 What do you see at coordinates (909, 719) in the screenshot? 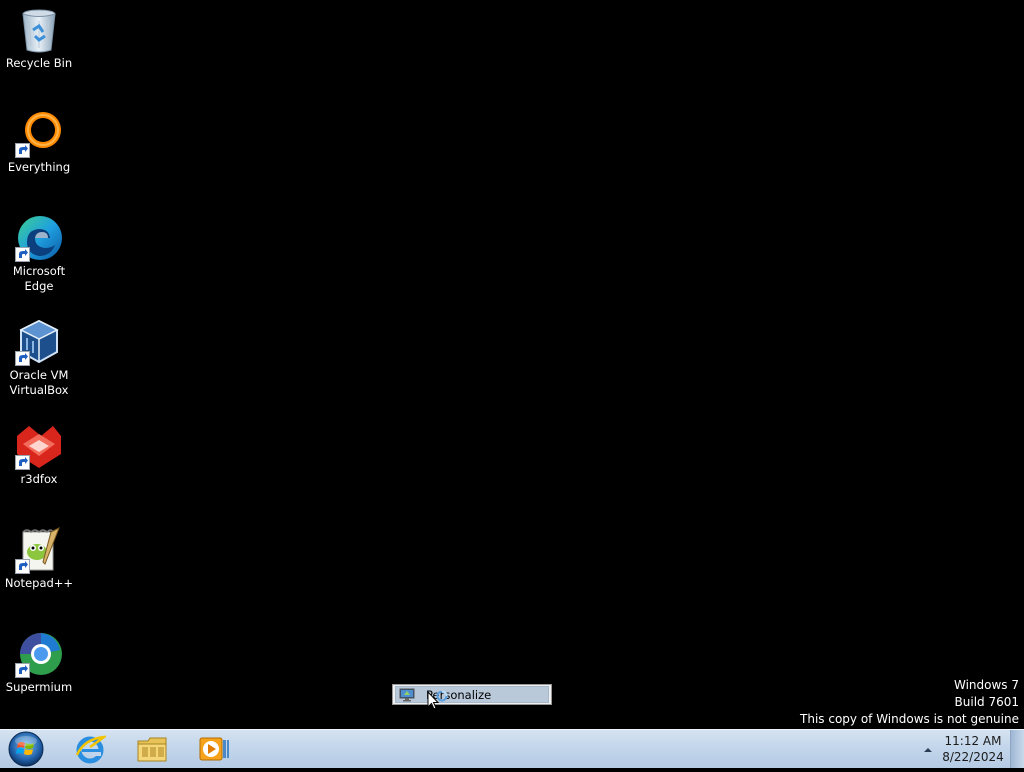
I see `watermark-line-3: This copy of Windows is not genuine` at bounding box center [909, 719].